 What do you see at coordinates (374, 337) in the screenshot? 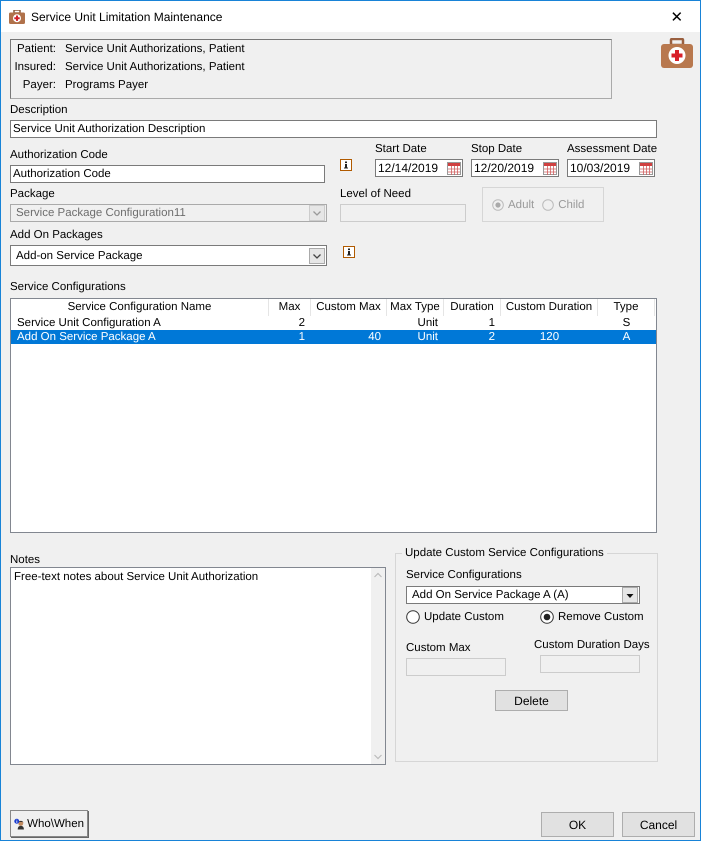
I see `table-cell-text: 40` at bounding box center [374, 337].